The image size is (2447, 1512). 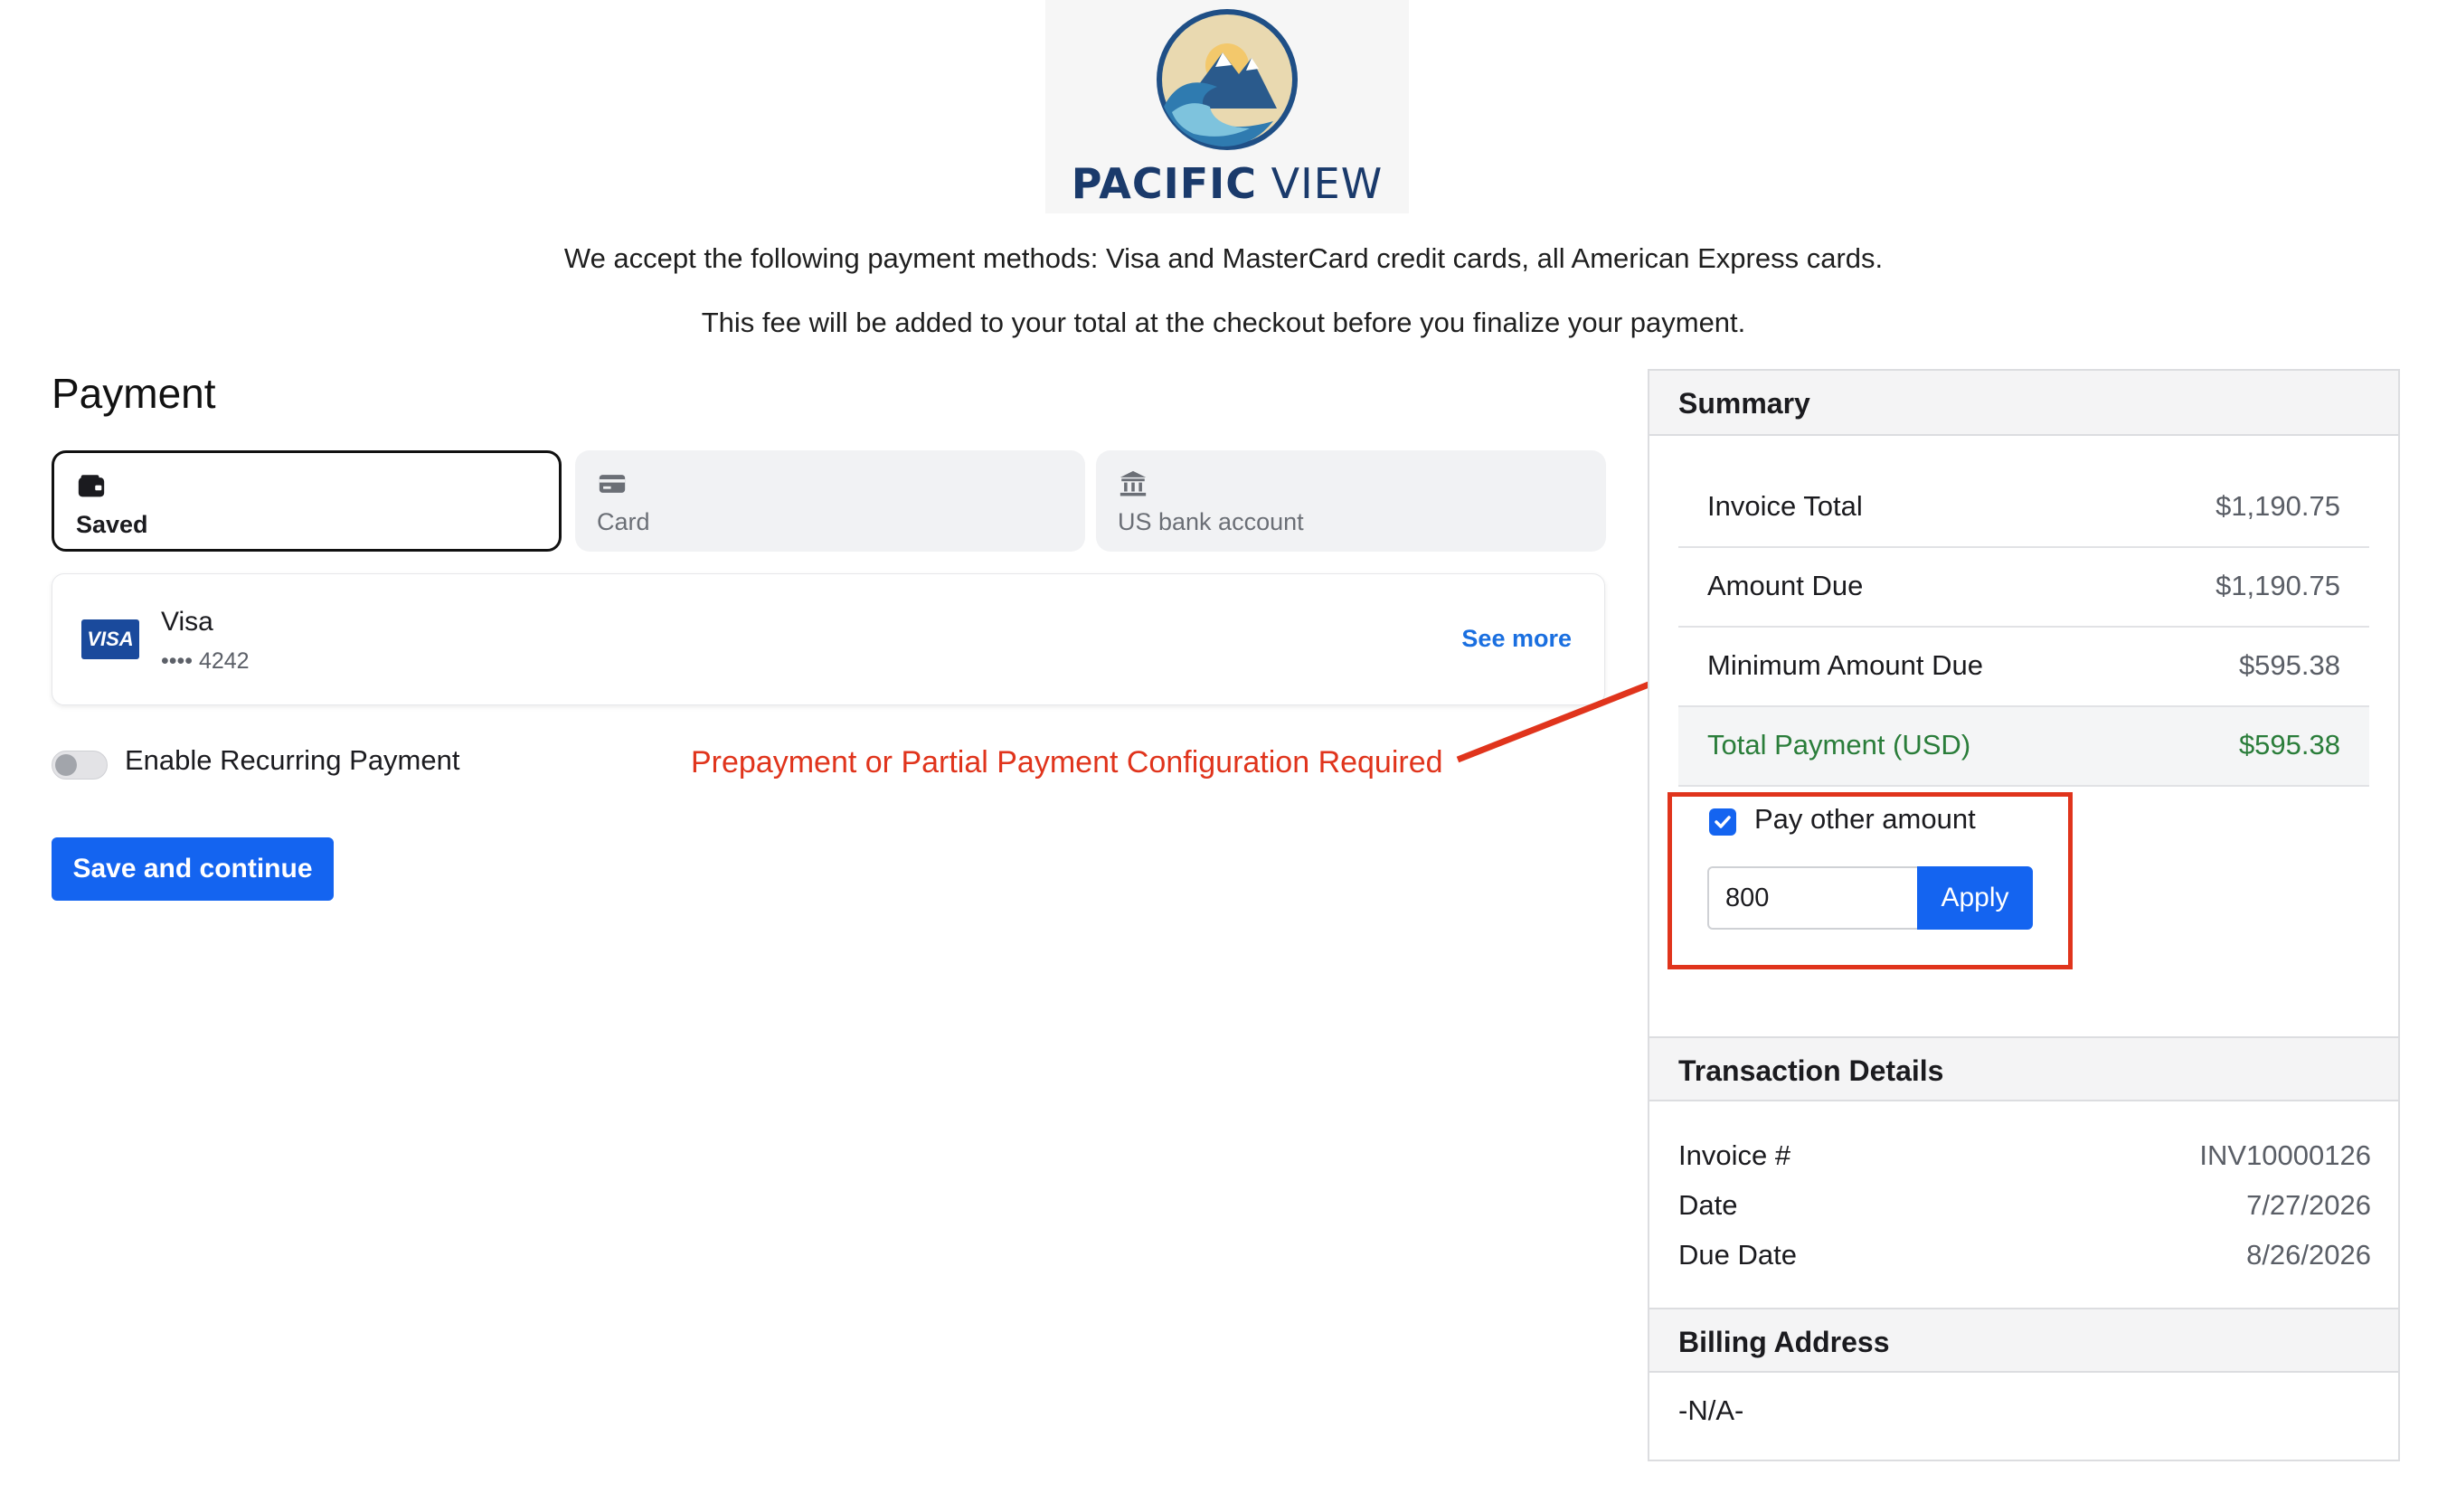 I want to click on billing-address-value: -N/A-, so click(x=1711, y=1410).